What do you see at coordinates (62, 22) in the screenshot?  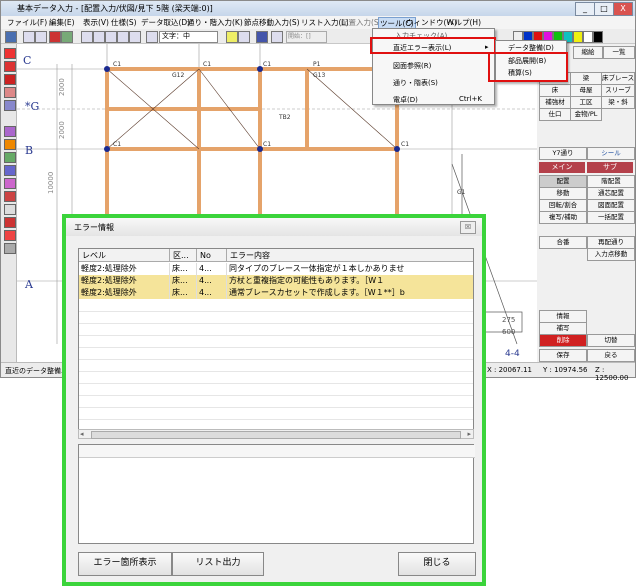 I see `menu-edit: 編集(E)` at bounding box center [62, 22].